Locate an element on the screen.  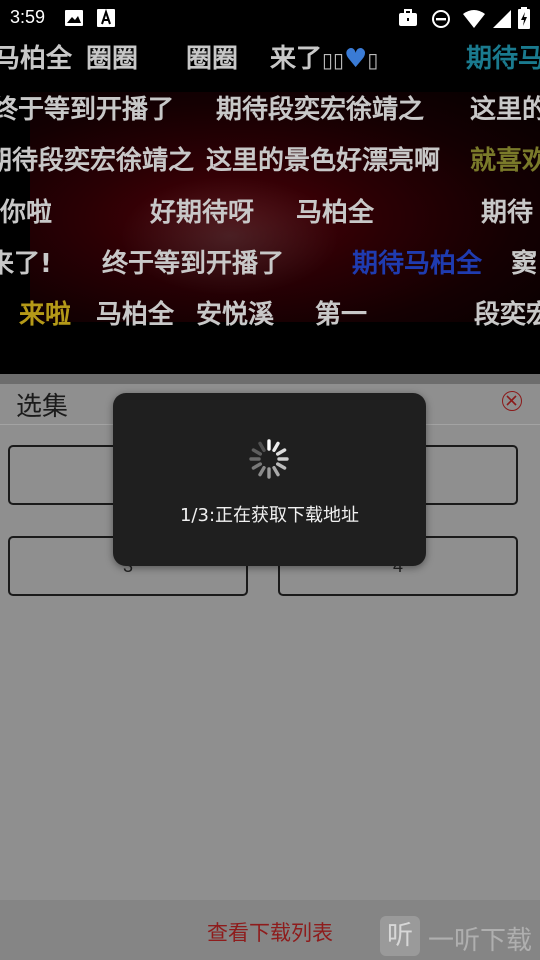
danmaku-comment: 期待马柏全 is located at coordinates (417, 264).